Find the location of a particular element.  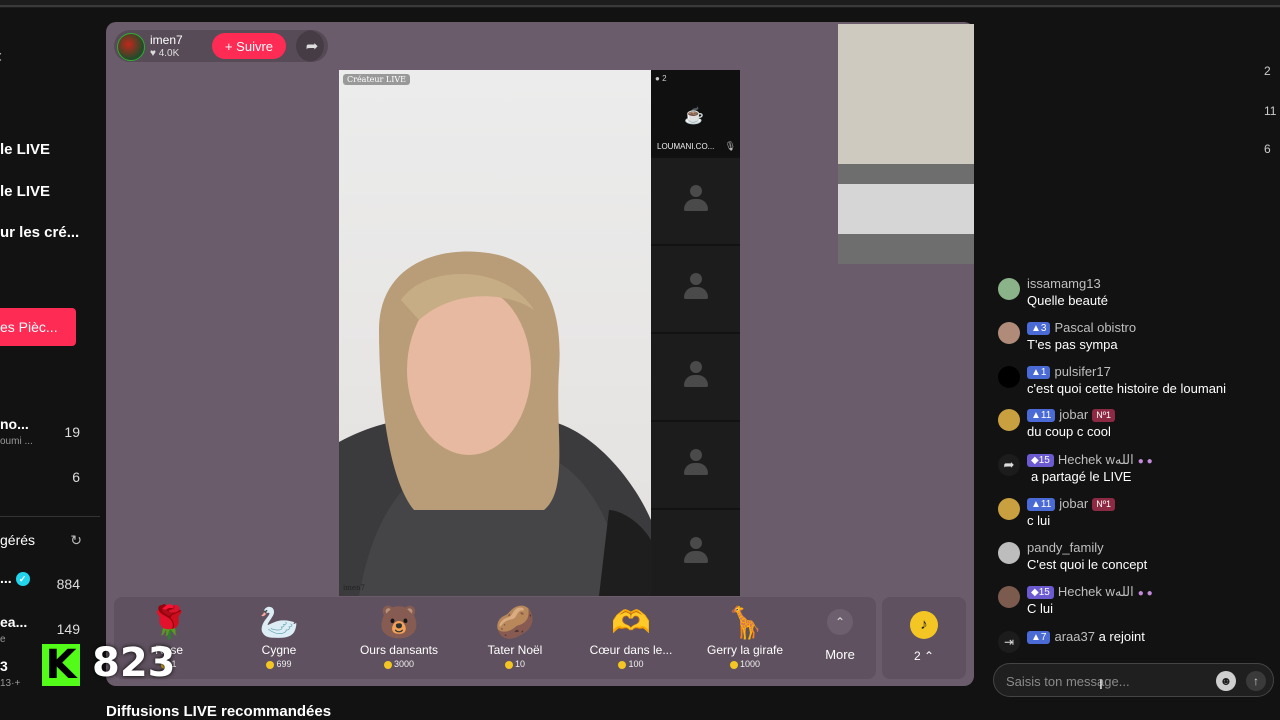

chat-input-box: ☻ ↑ is located at coordinates (1133, 680).